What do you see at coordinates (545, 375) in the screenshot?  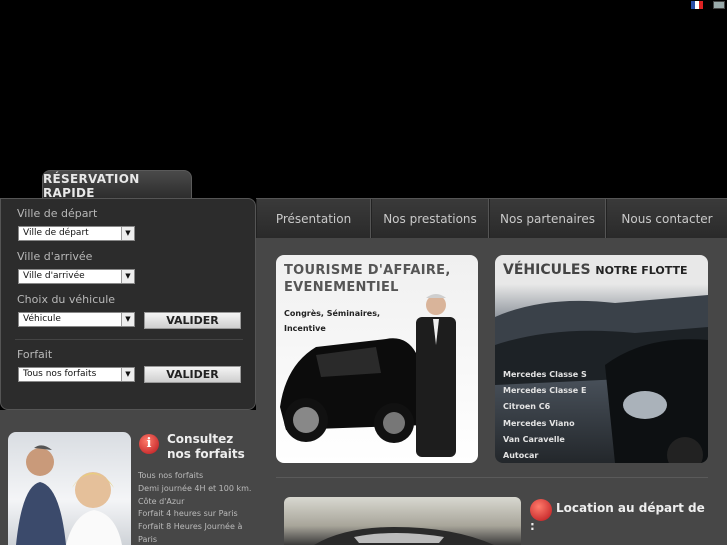 I see `vehicule-item: Mercedes Classe S` at bounding box center [545, 375].